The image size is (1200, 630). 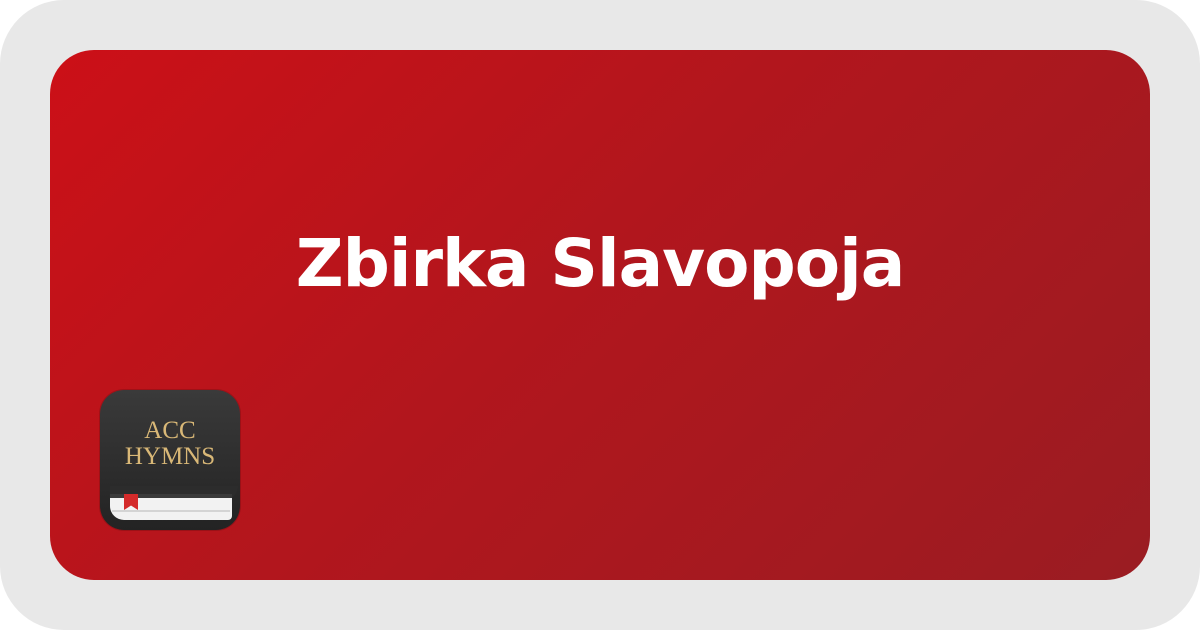 What do you see at coordinates (170, 456) in the screenshot?
I see `app-icon-label-line2: HYMNS` at bounding box center [170, 456].